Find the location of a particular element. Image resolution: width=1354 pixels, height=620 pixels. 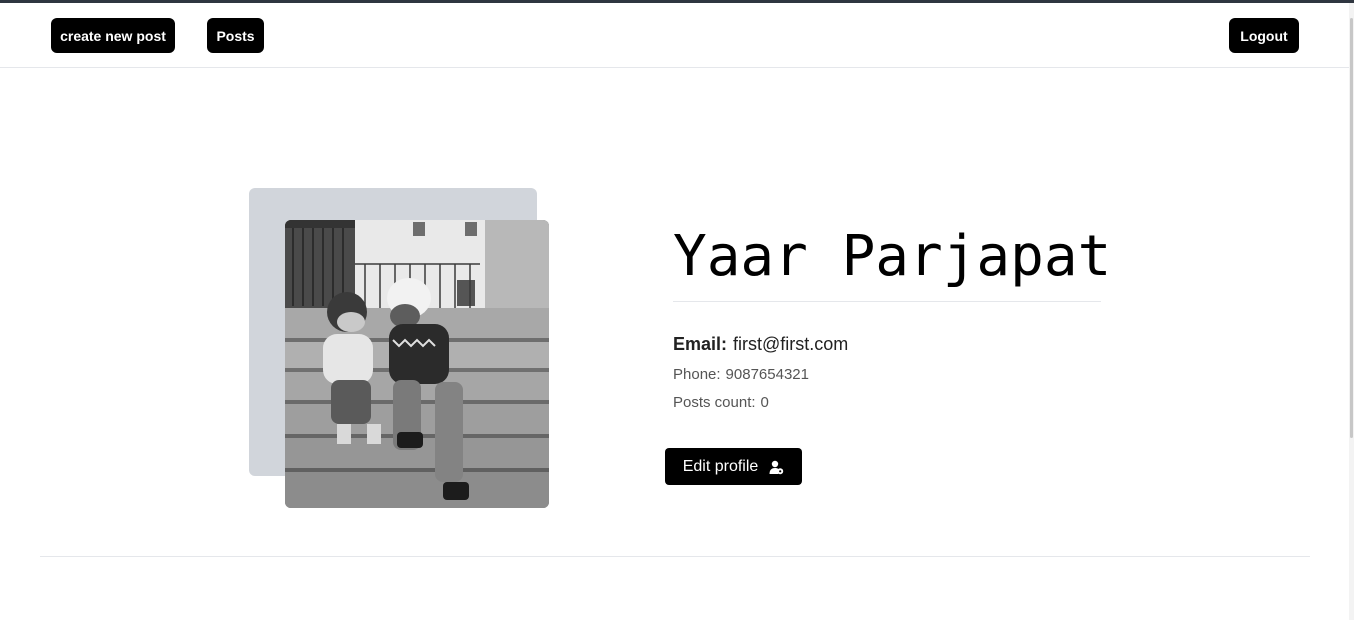

posts-button: Posts is located at coordinates (235, 35).